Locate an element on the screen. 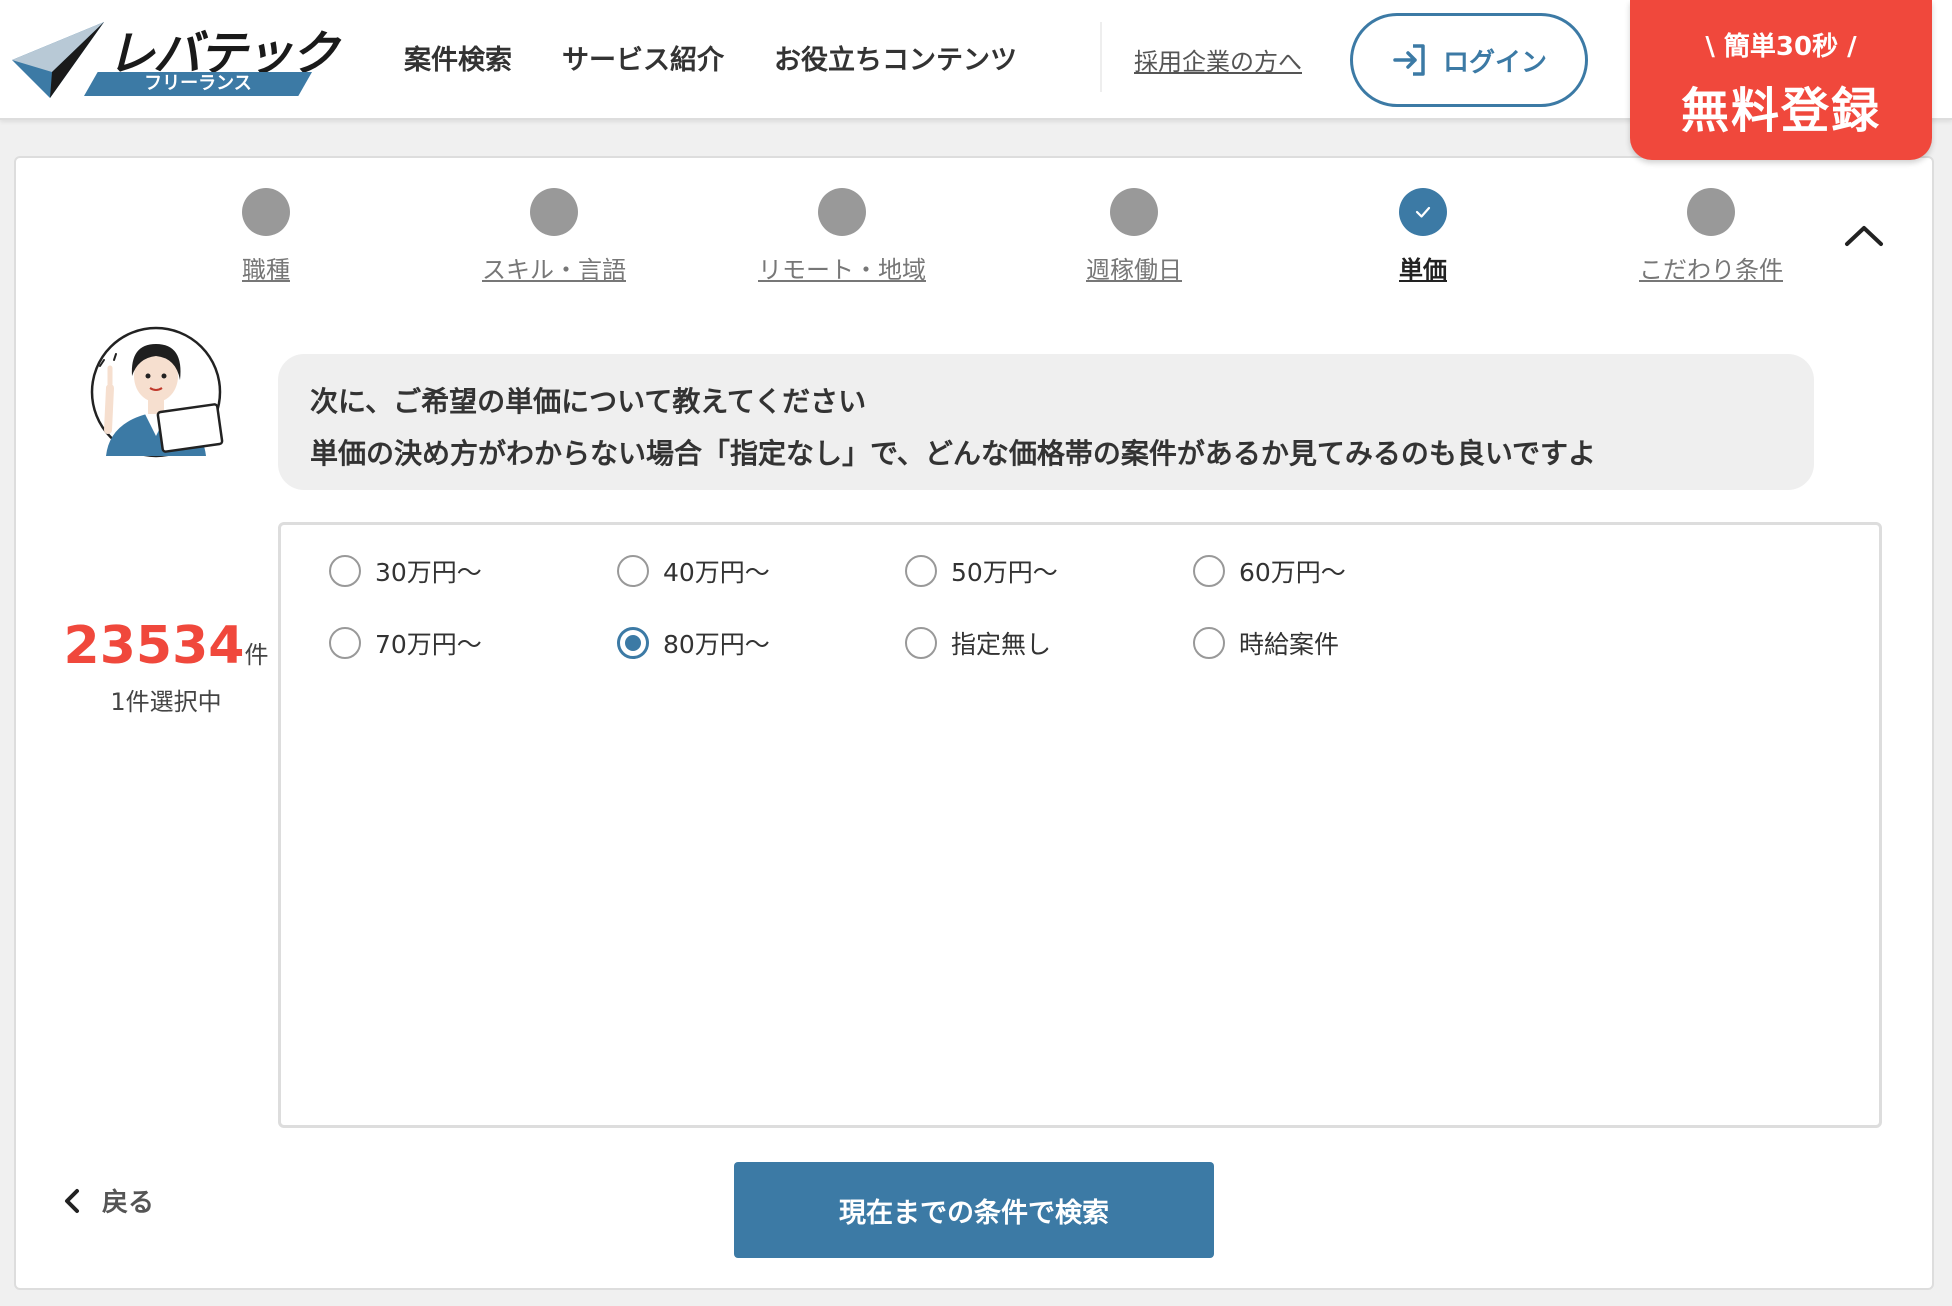 The image size is (1952, 1306). option-50man: 50万円〜 is located at coordinates (981, 571).